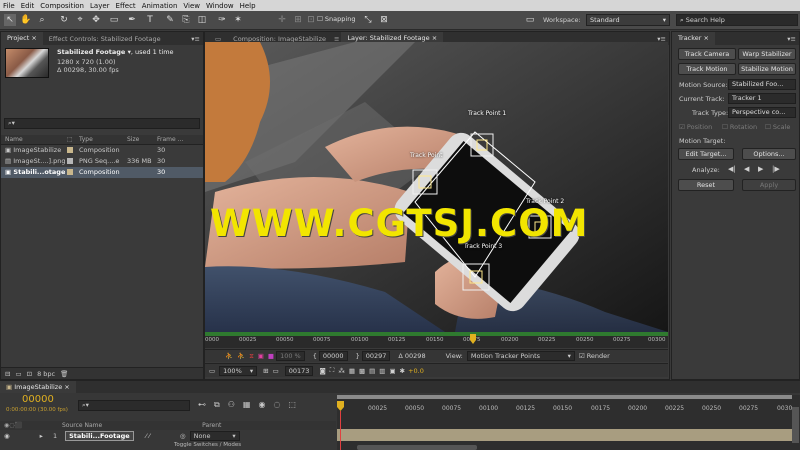 The image size is (800, 450). What do you see at coordinates (362, 371) in the screenshot?
I see `transparency-grid-icon: ▩` at bounding box center [362, 371].